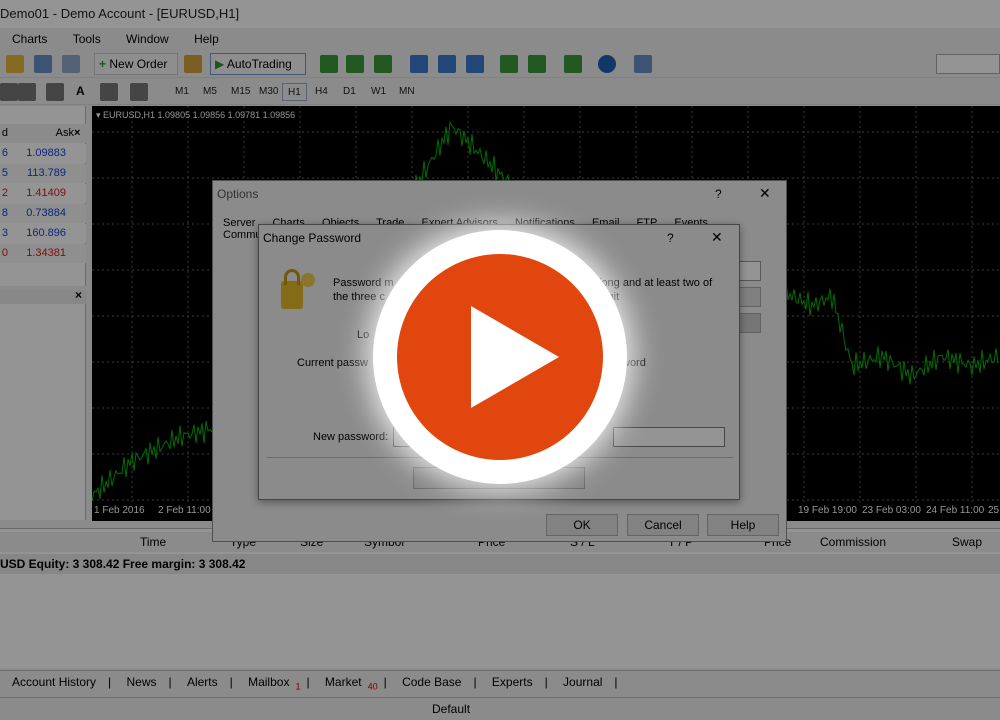  I want to click on play-icon, so click(515, 357).